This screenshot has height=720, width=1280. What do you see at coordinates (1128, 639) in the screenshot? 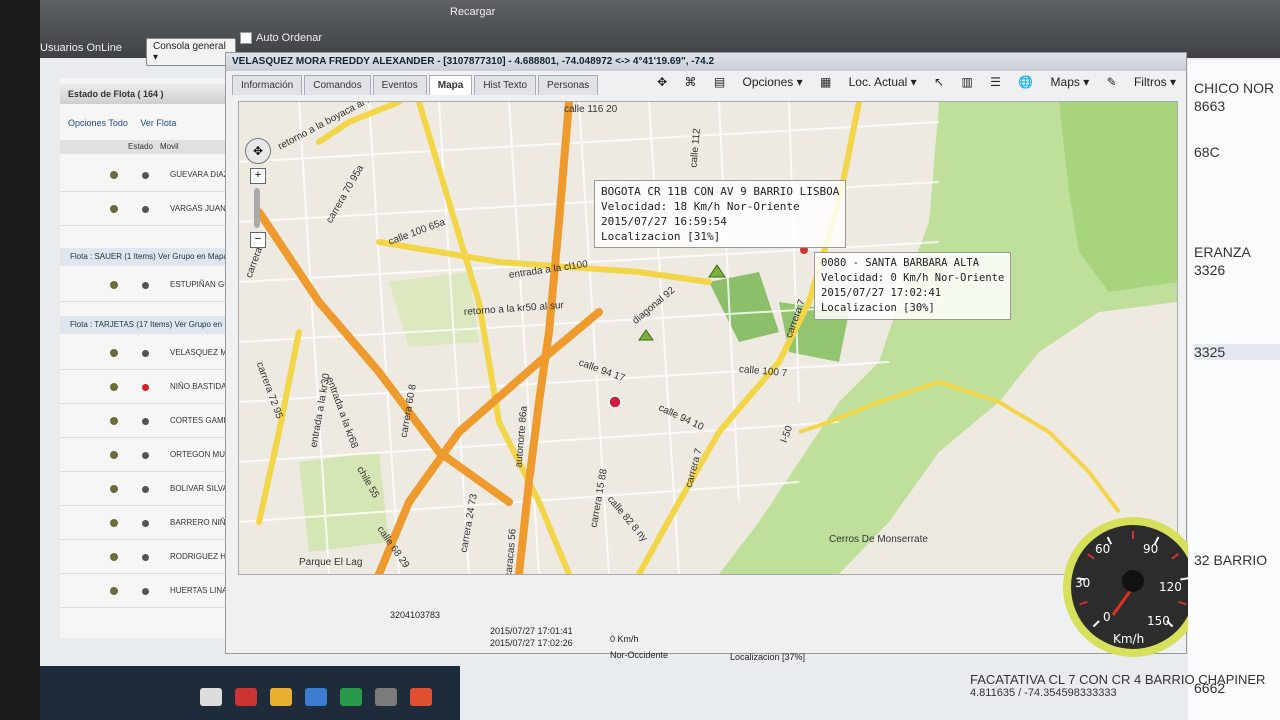
I see `gauge-unit: Km/h` at bounding box center [1128, 639].